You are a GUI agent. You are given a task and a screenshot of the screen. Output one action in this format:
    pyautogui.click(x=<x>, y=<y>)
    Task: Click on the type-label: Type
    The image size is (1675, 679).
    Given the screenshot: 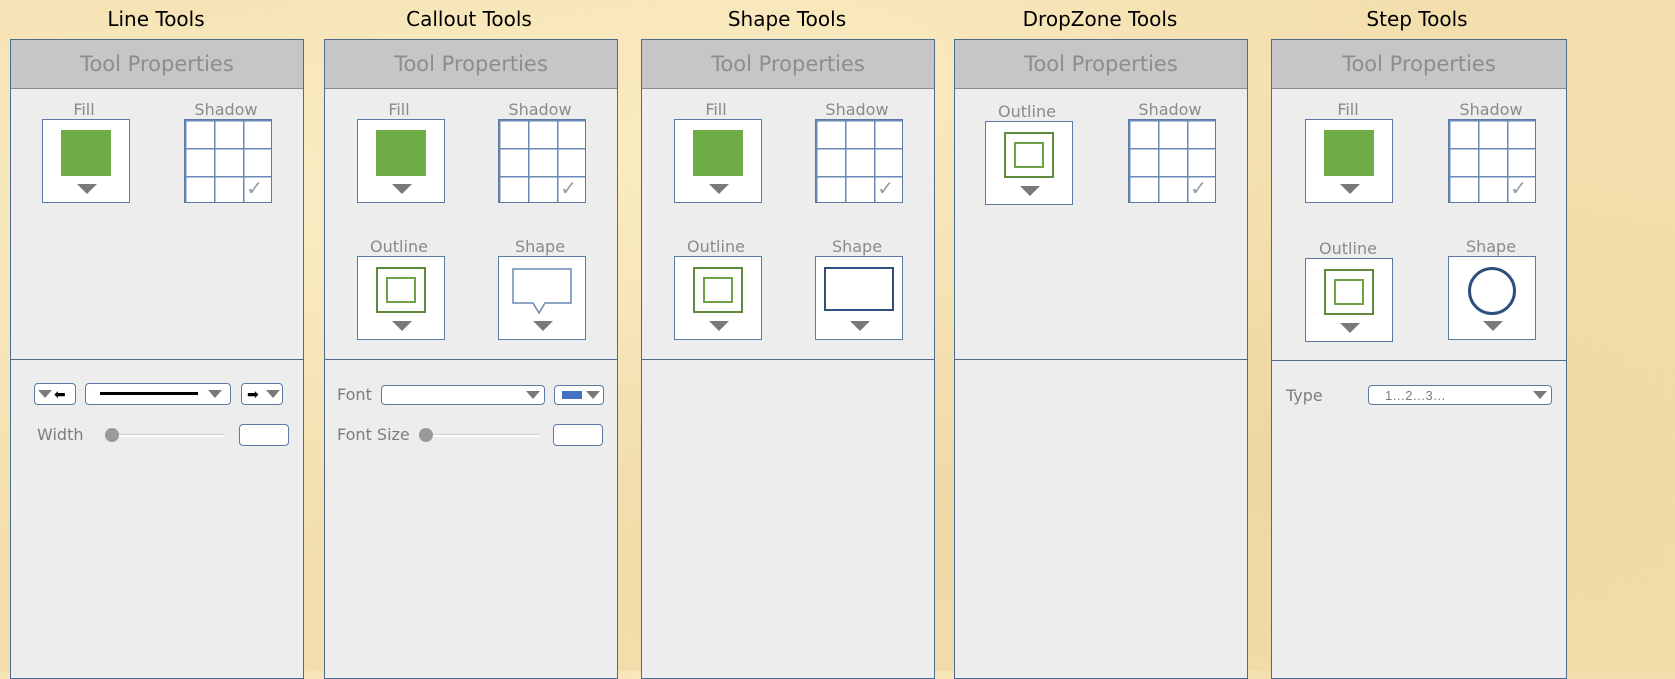 What is the action you would take?
    pyautogui.click(x=1304, y=395)
    